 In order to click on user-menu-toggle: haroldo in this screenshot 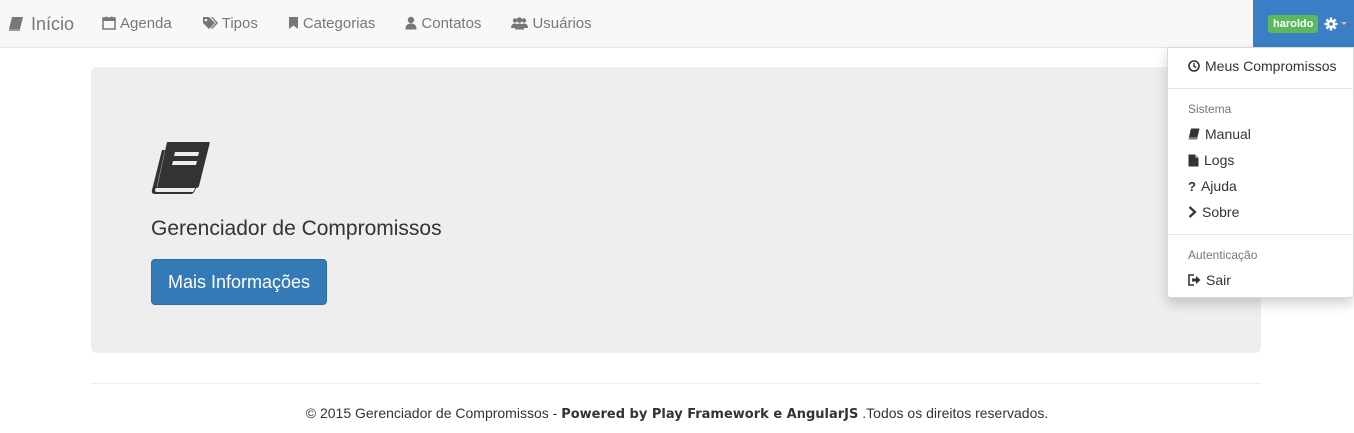, I will do `click(1303, 23)`.